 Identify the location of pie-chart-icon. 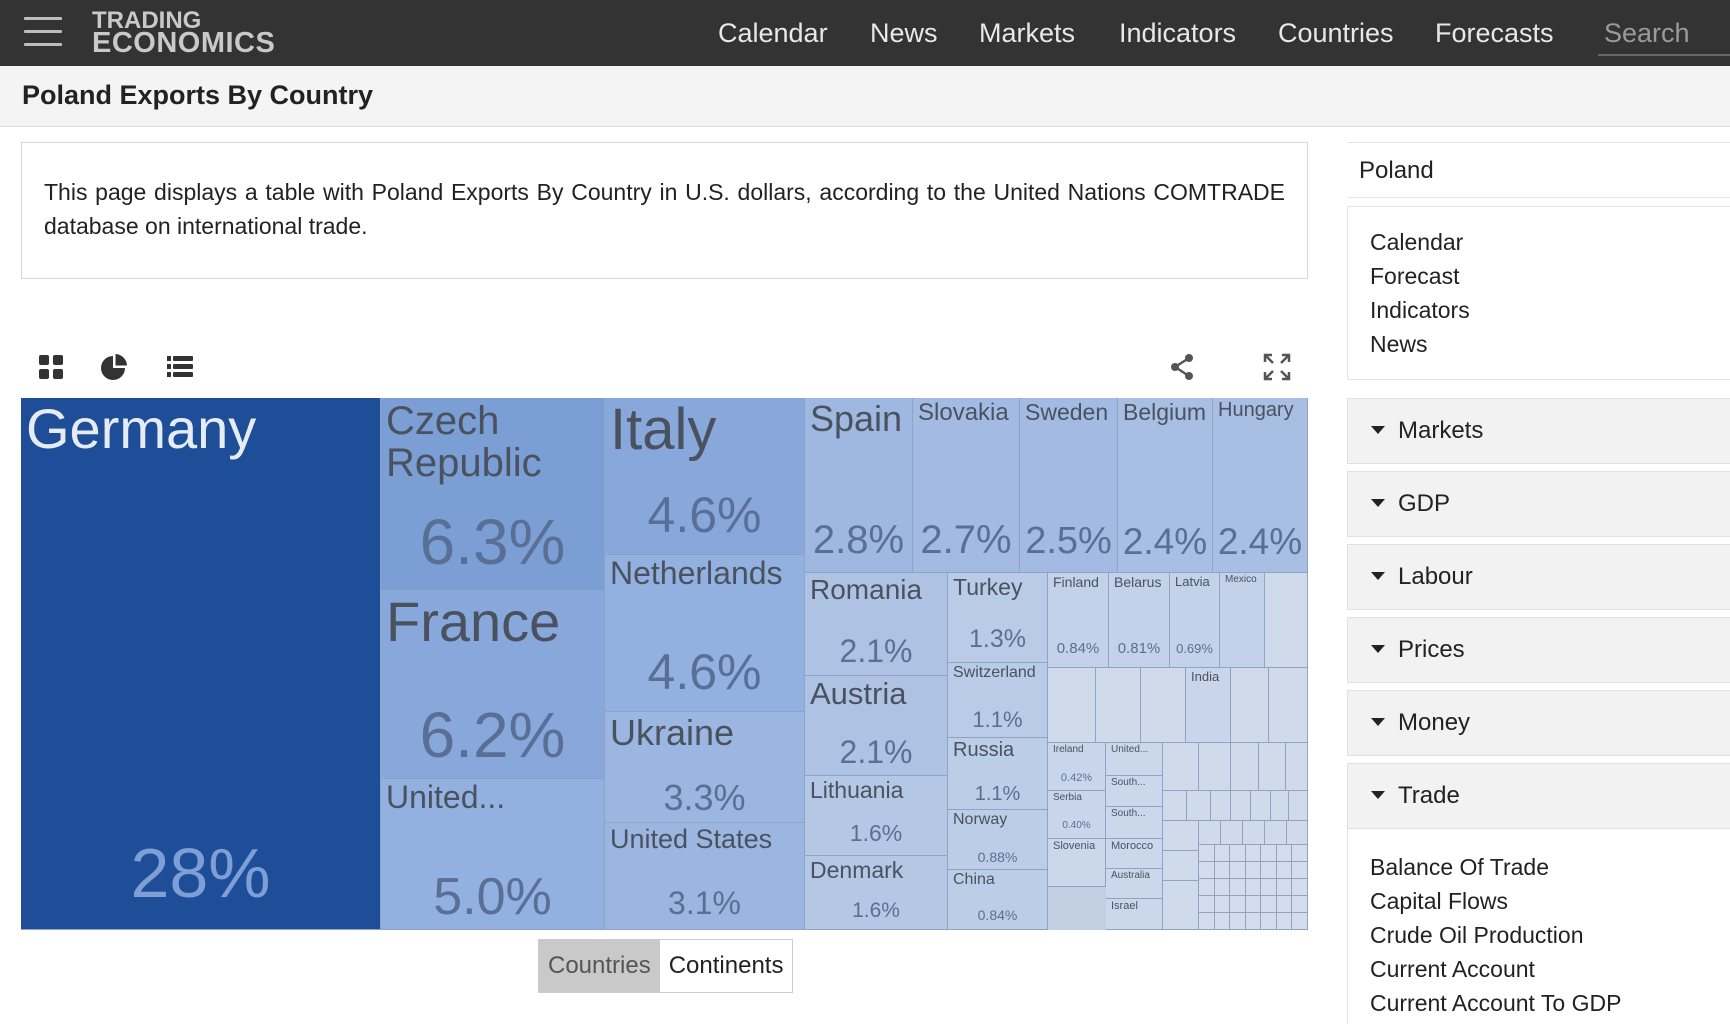
(114, 367).